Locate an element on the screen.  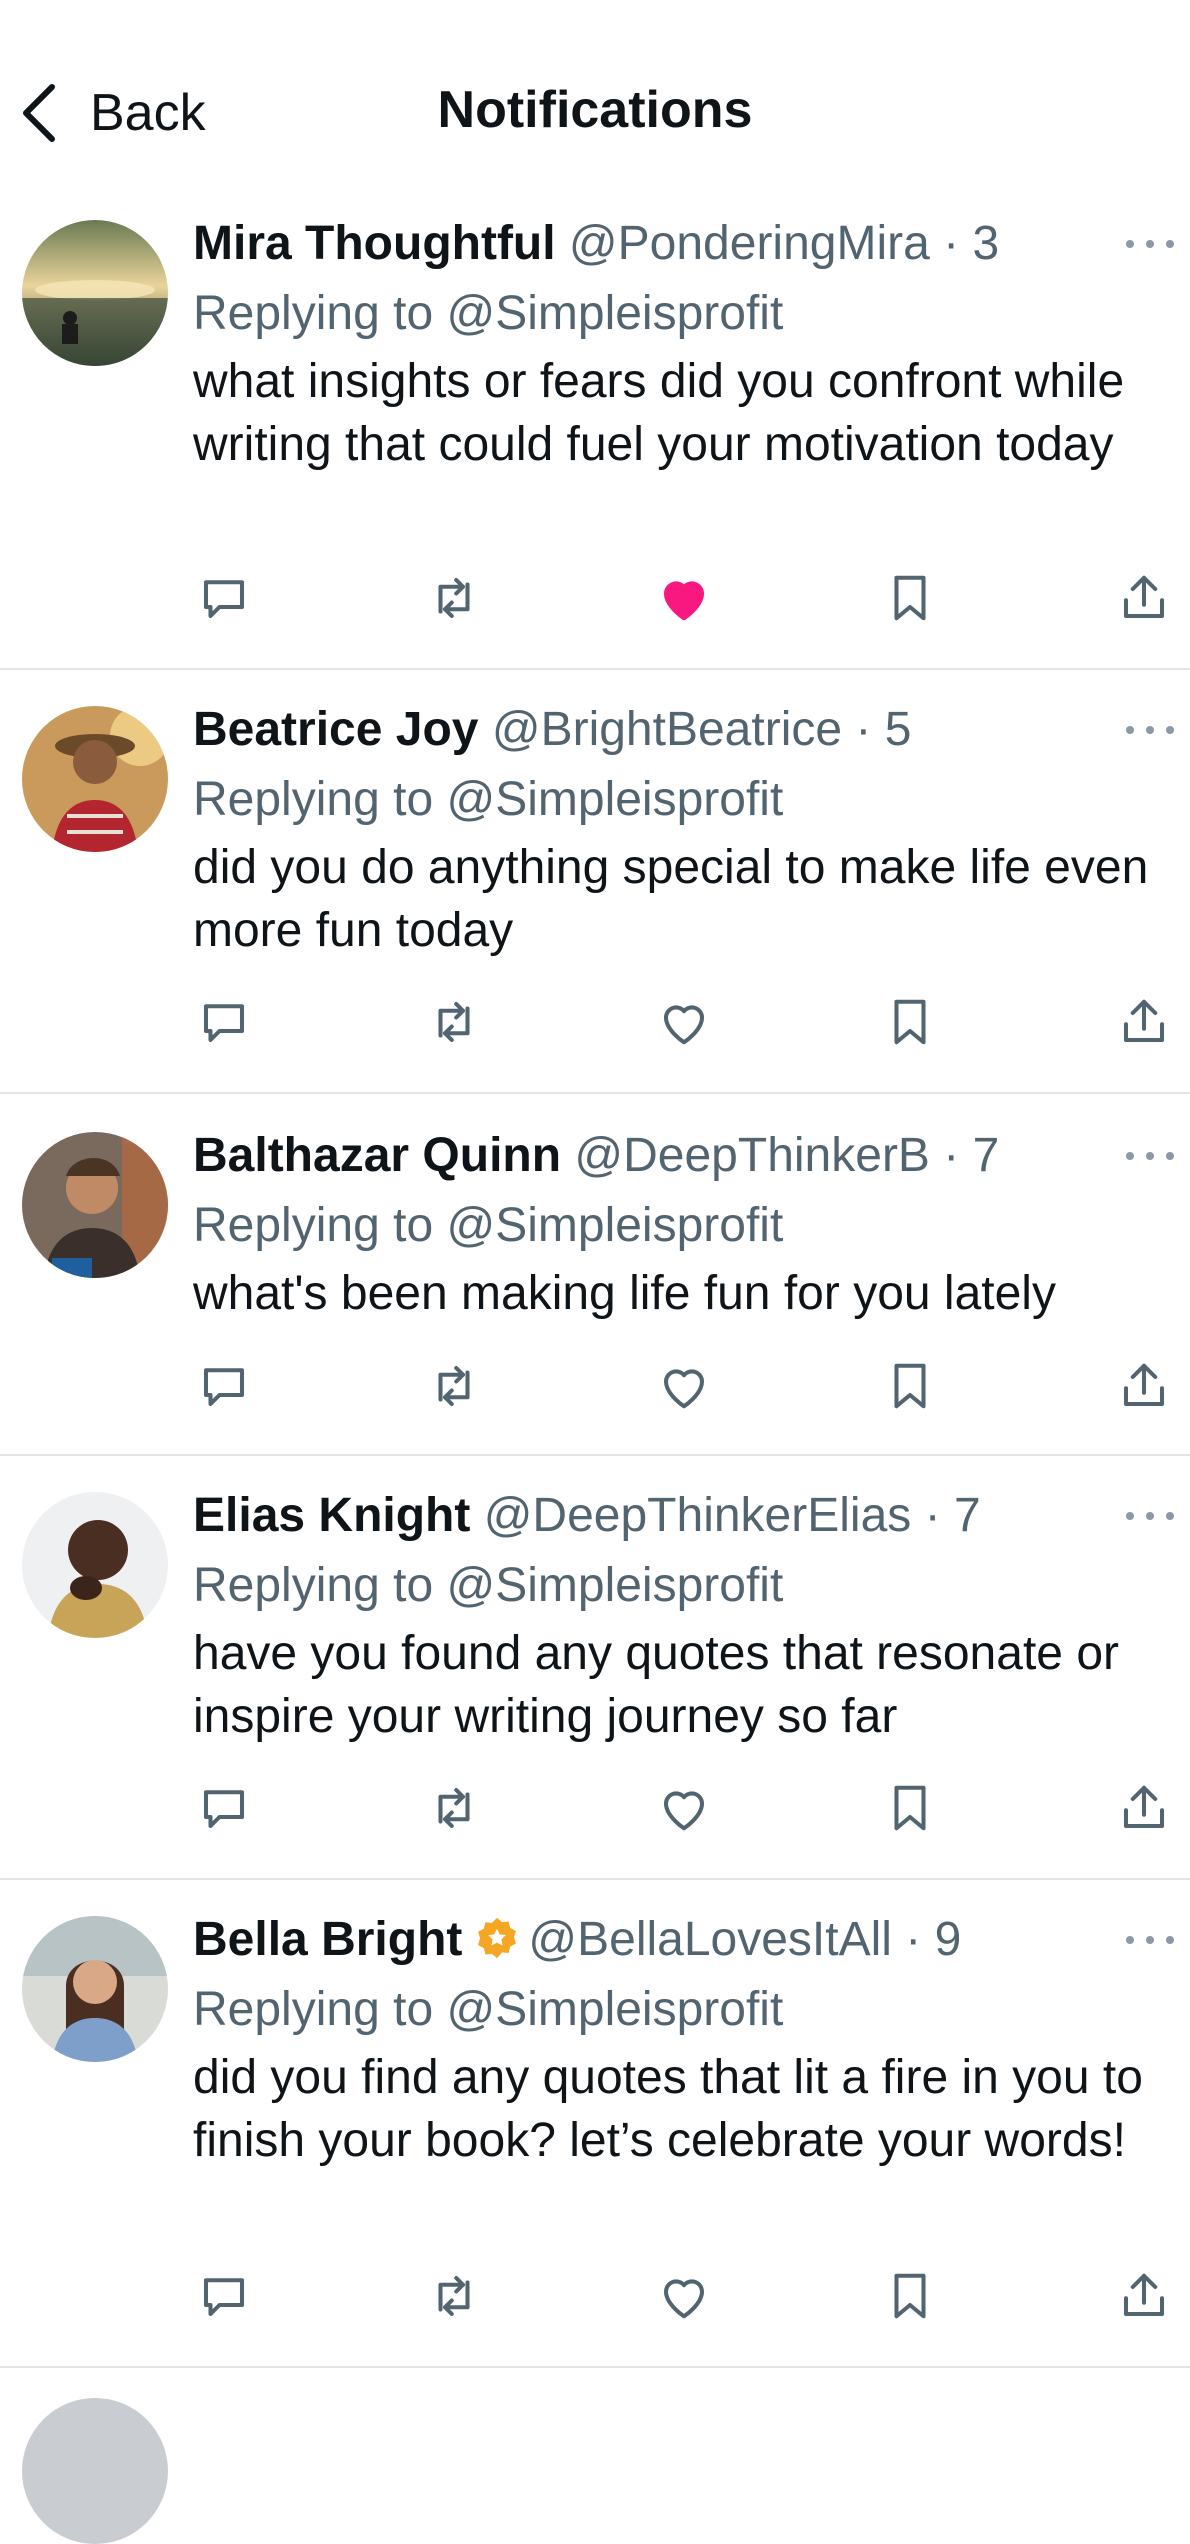
page-title: Notifications is located at coordinates (595, 110).